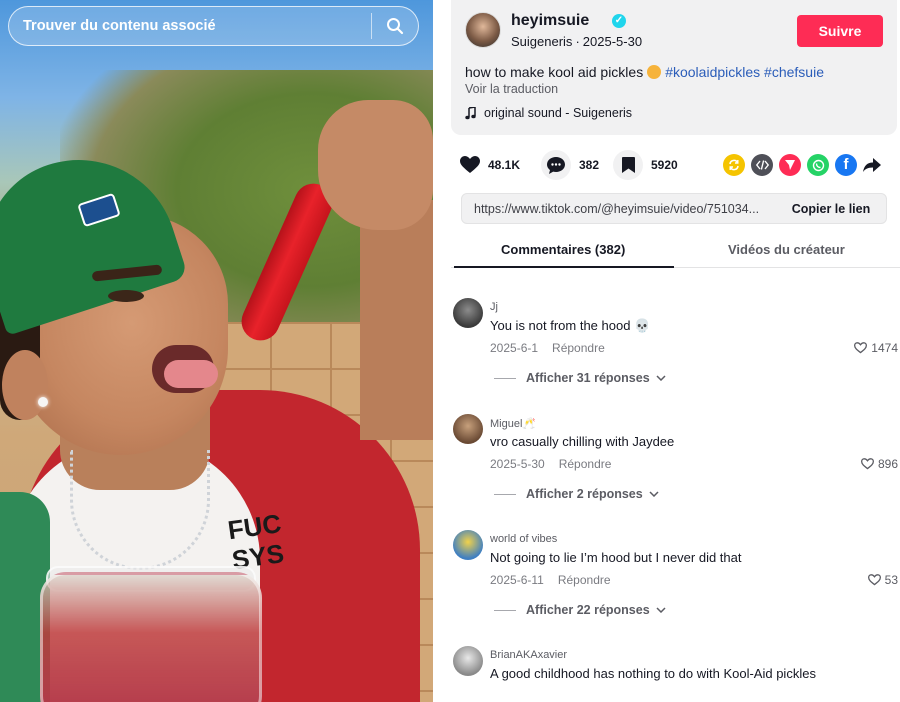  I want to click on view-replies-label: Afficher 31 réponses, so click(588, 378).